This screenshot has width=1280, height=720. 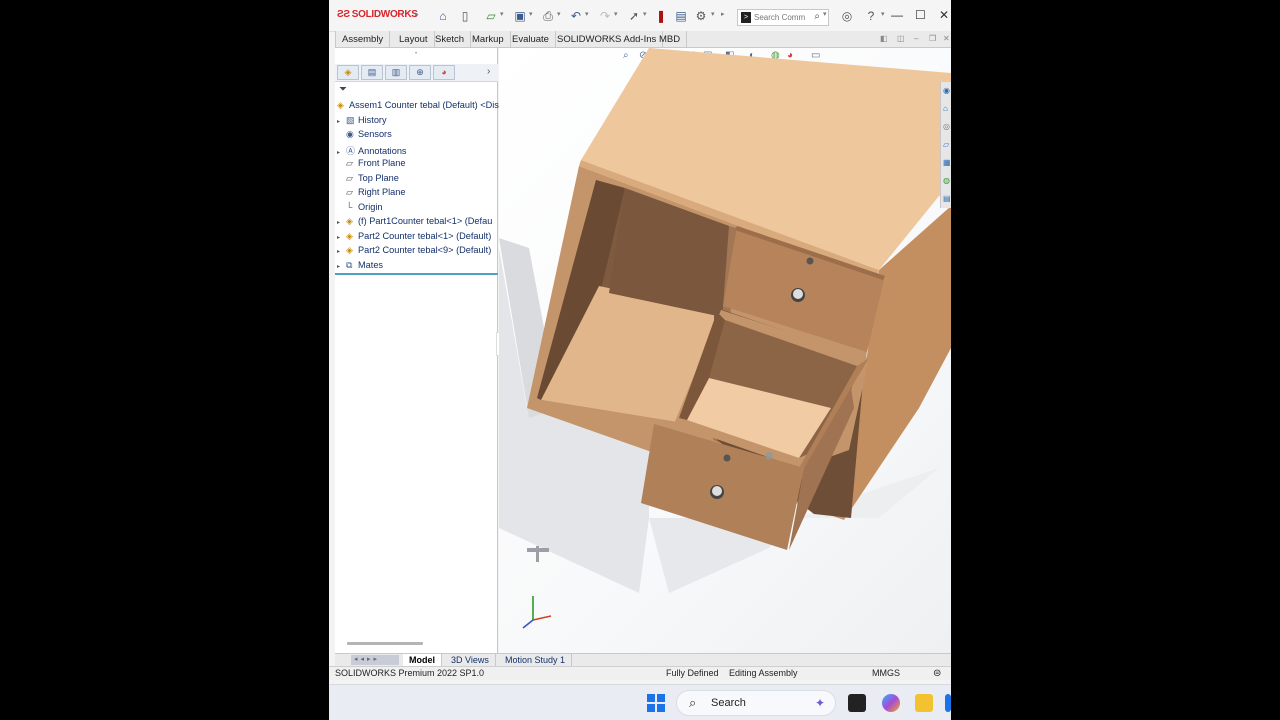 What do you see at coordinates (681, 16) in the screenshot?
I see `file-properties-icon: ▤` at bounding box center [681, 16].